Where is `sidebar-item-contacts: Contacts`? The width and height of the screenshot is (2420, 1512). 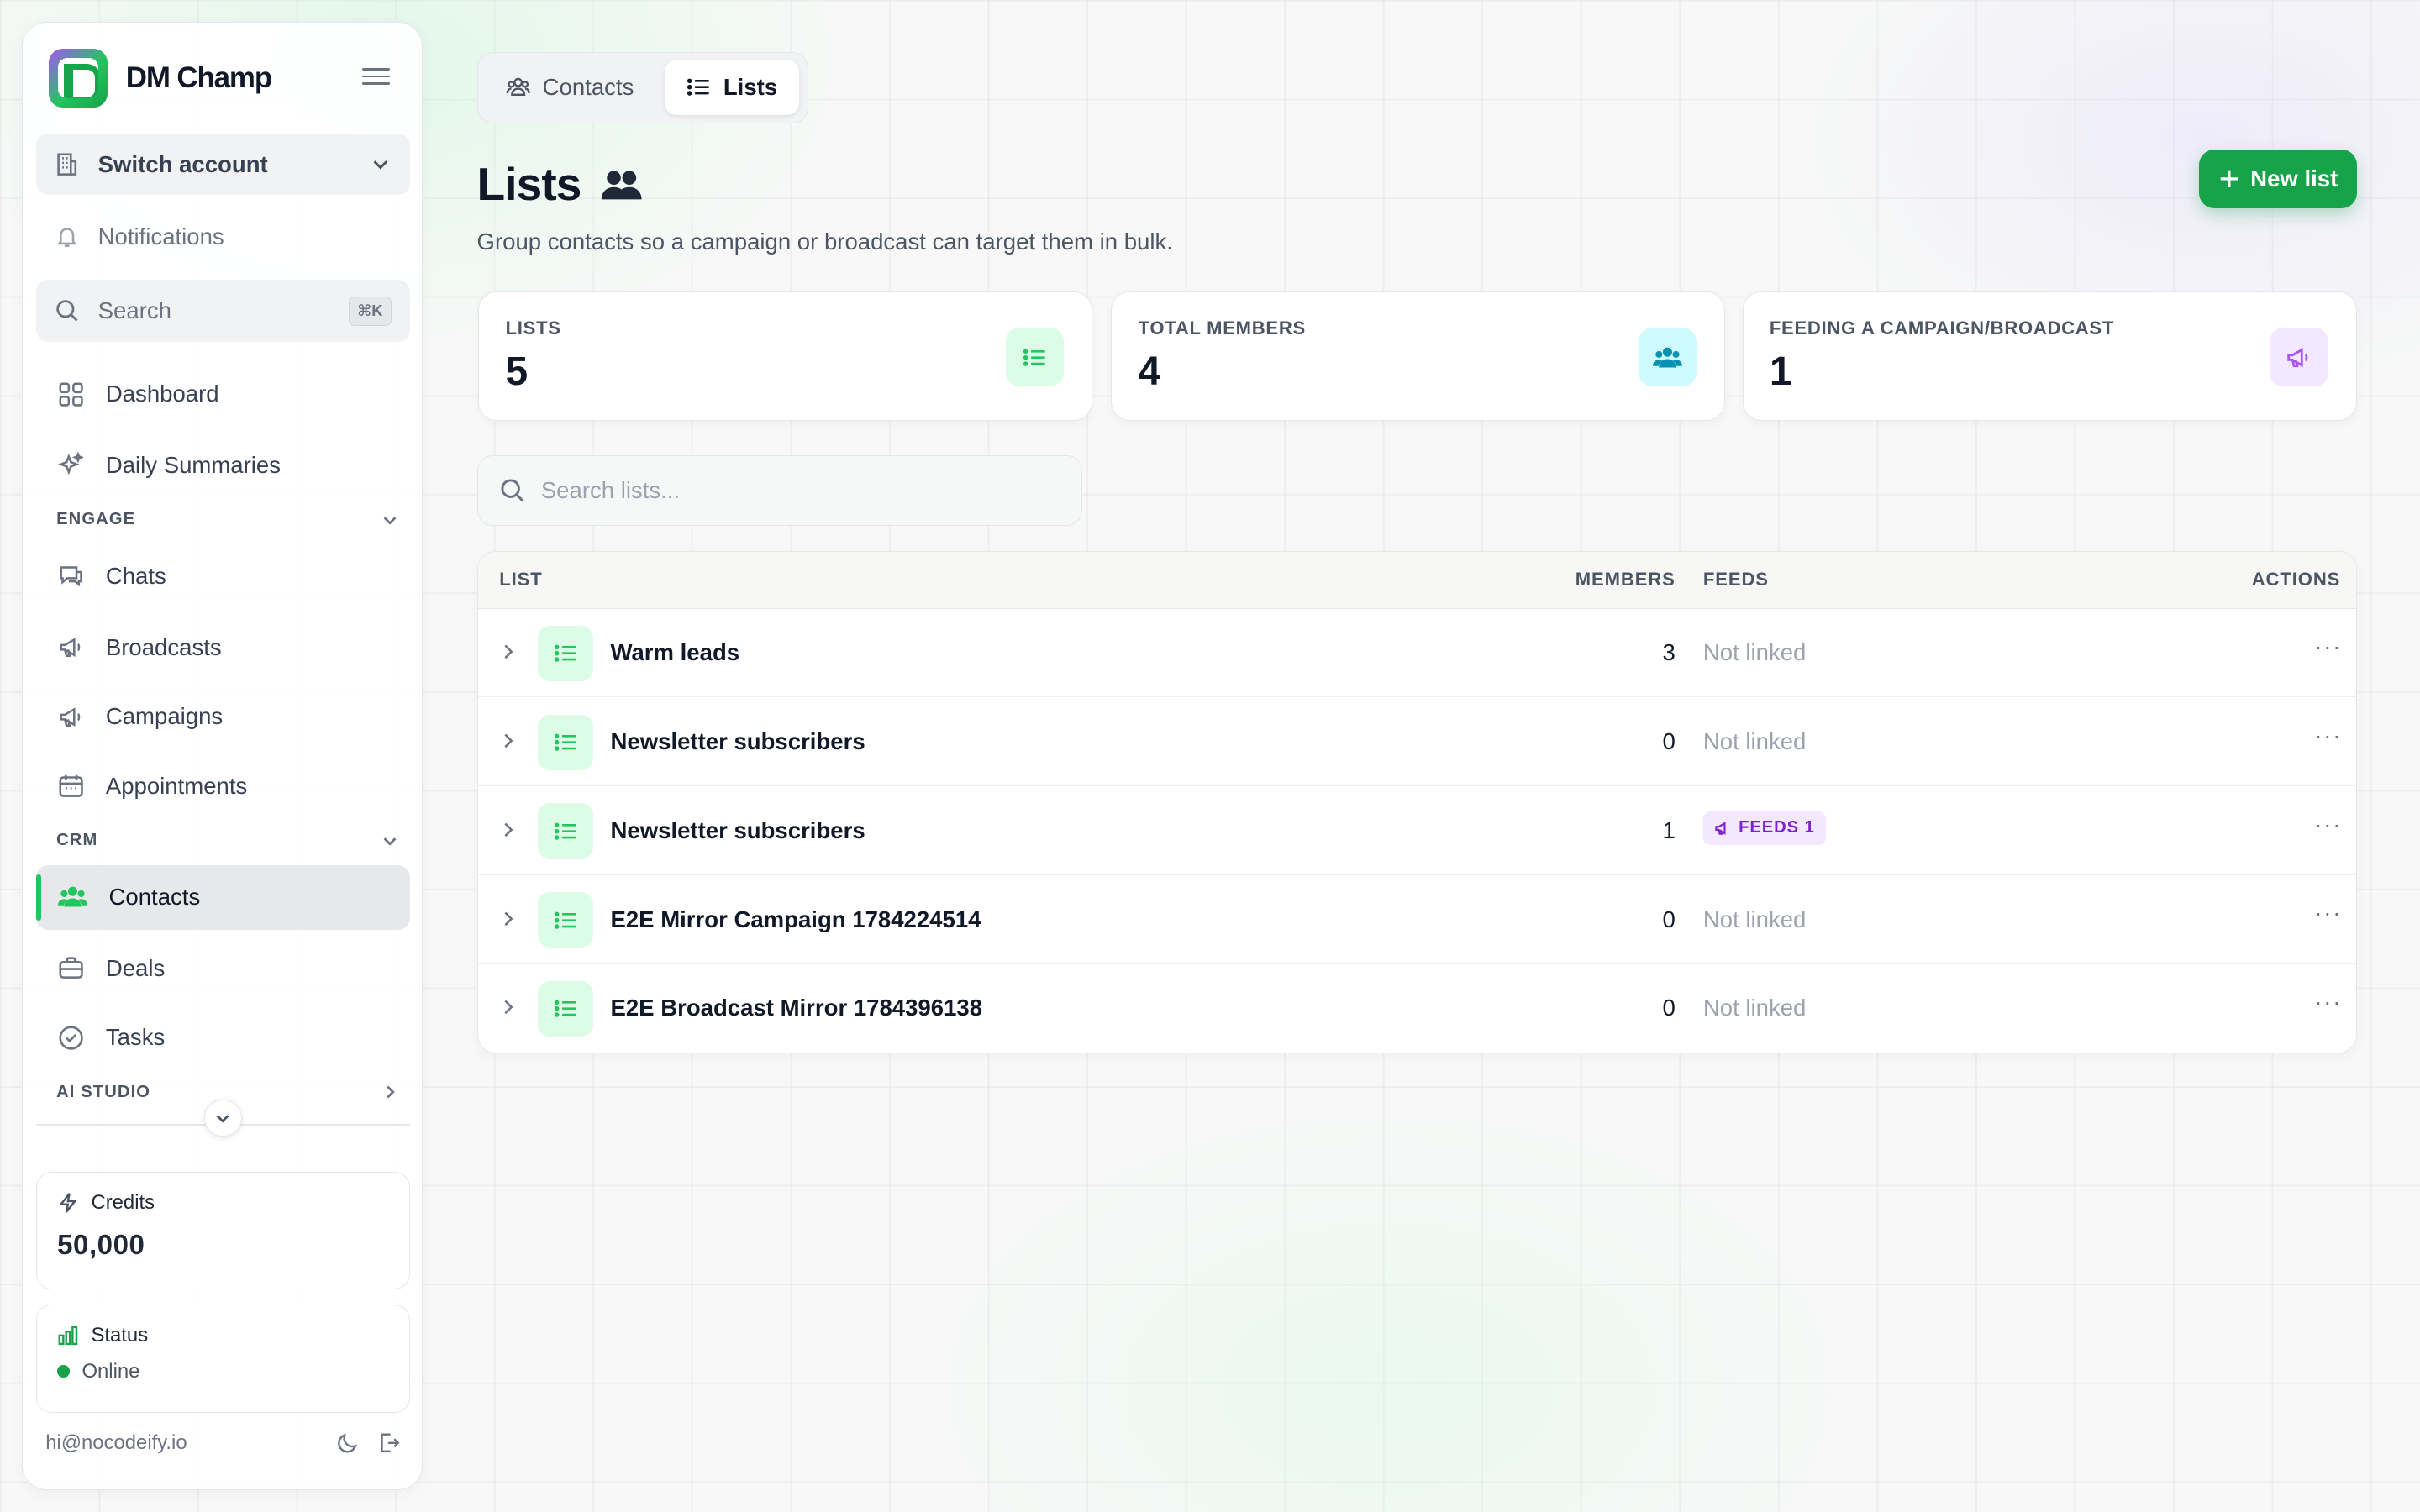 sidebar-item-contacts: Contacts is located at coordinates (223, 897).